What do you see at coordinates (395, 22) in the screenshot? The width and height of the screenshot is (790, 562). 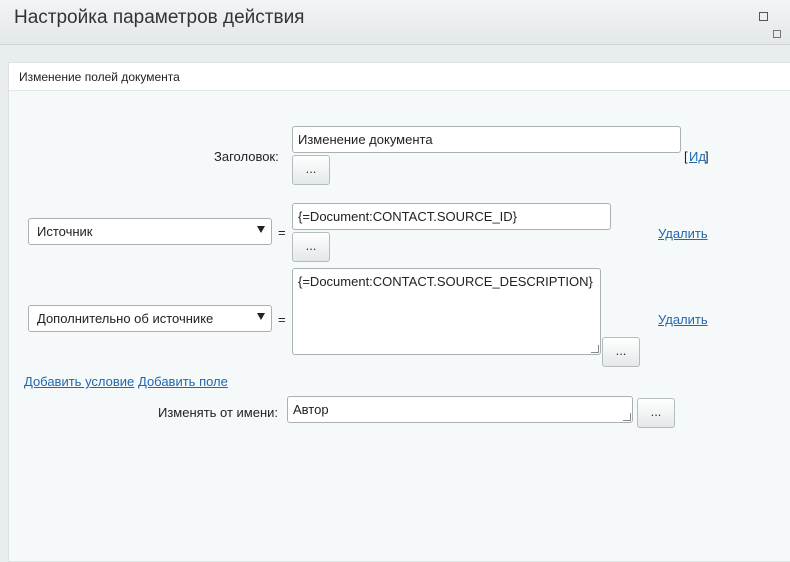 I see `window-titlebar: Настройка параметров действия` at bounding box center [395, 22].